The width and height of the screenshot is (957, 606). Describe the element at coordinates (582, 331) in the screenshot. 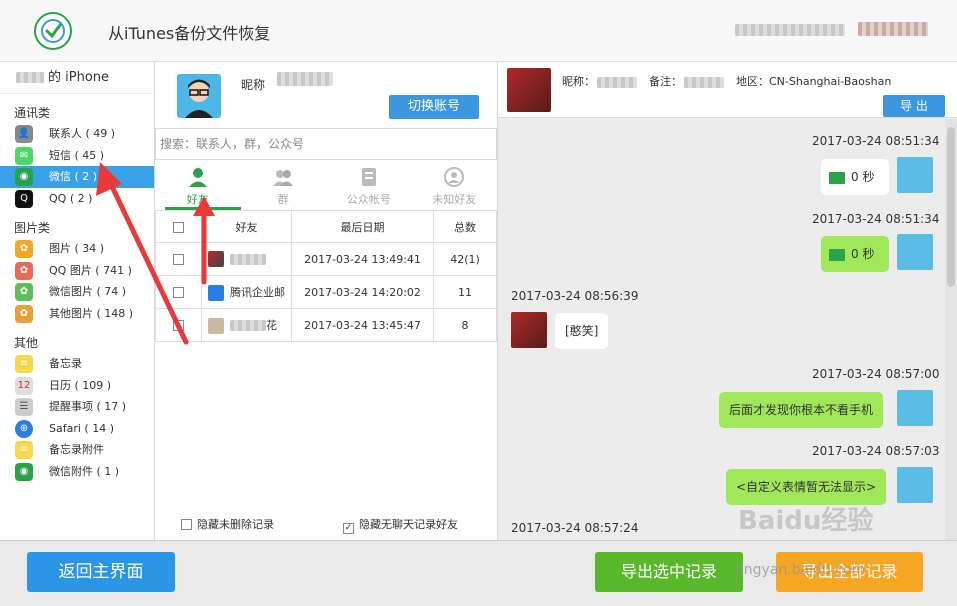

I see `text-message-bubble: [憨笑]` at that location.